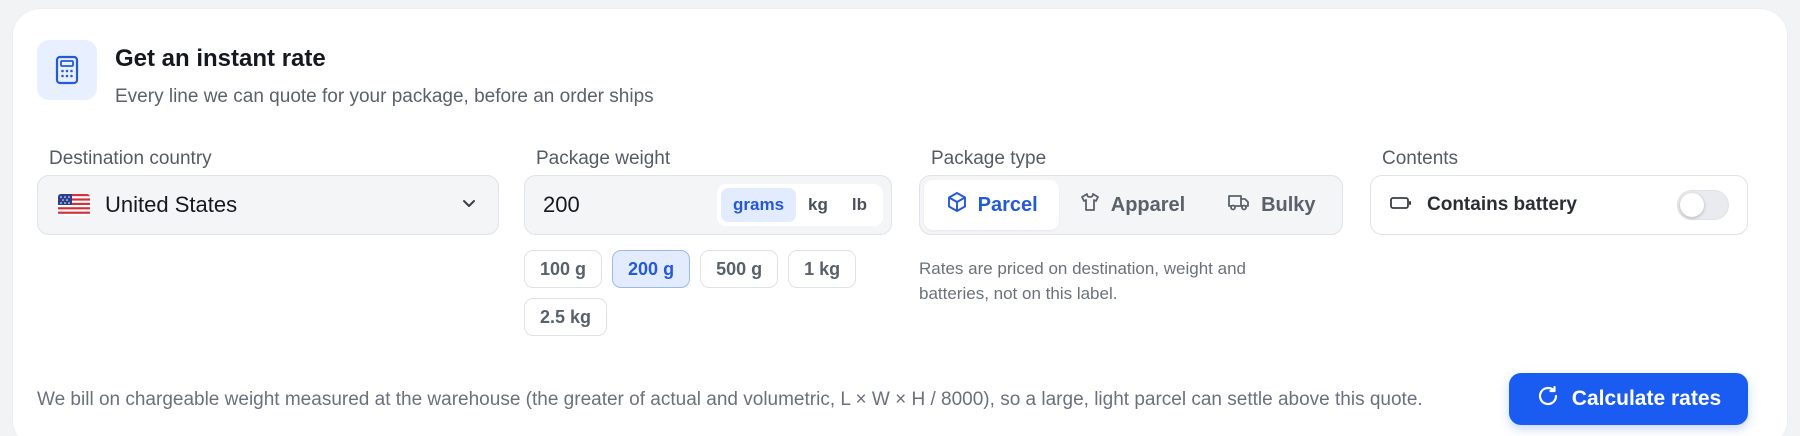 This screenshot has height=436, width=1800. I want to click on unit-lb: lb, so click(859, 205).